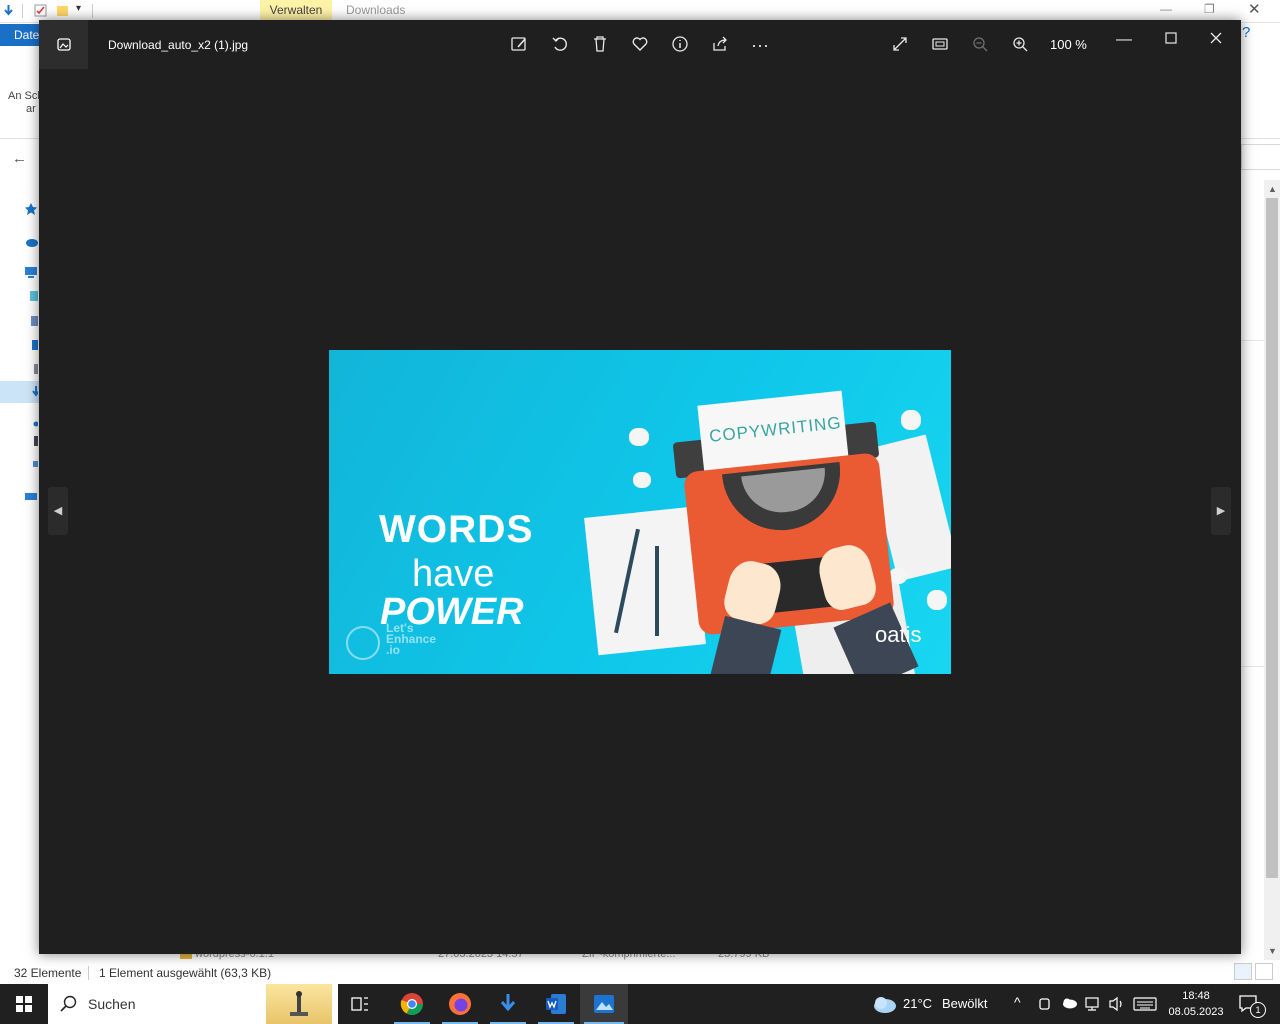 This screenshot has width=1280, height=1024. Describe the element at coordinates (1246, 32) in the screenshot. I see `help-icon: ?` at that location.